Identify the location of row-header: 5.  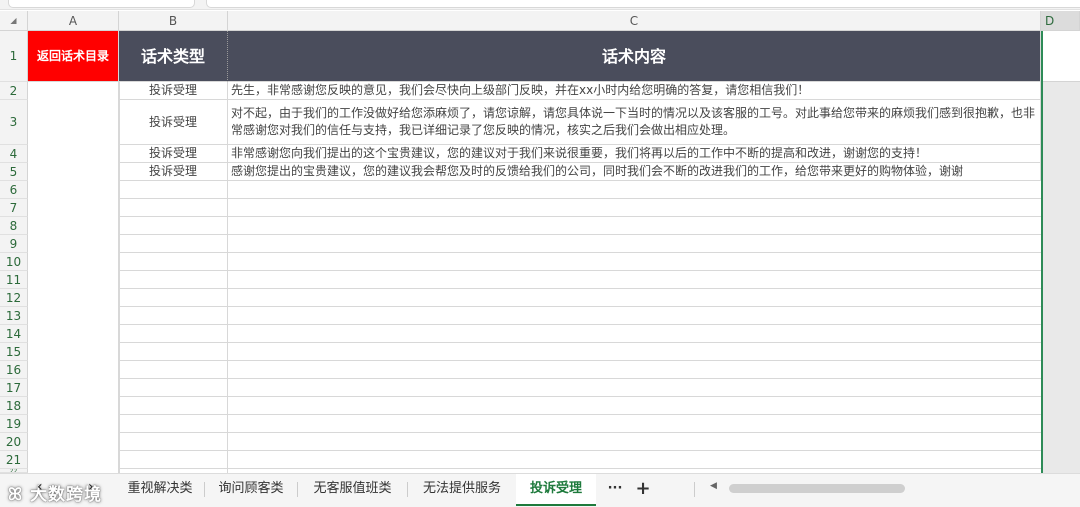
(14, 172).